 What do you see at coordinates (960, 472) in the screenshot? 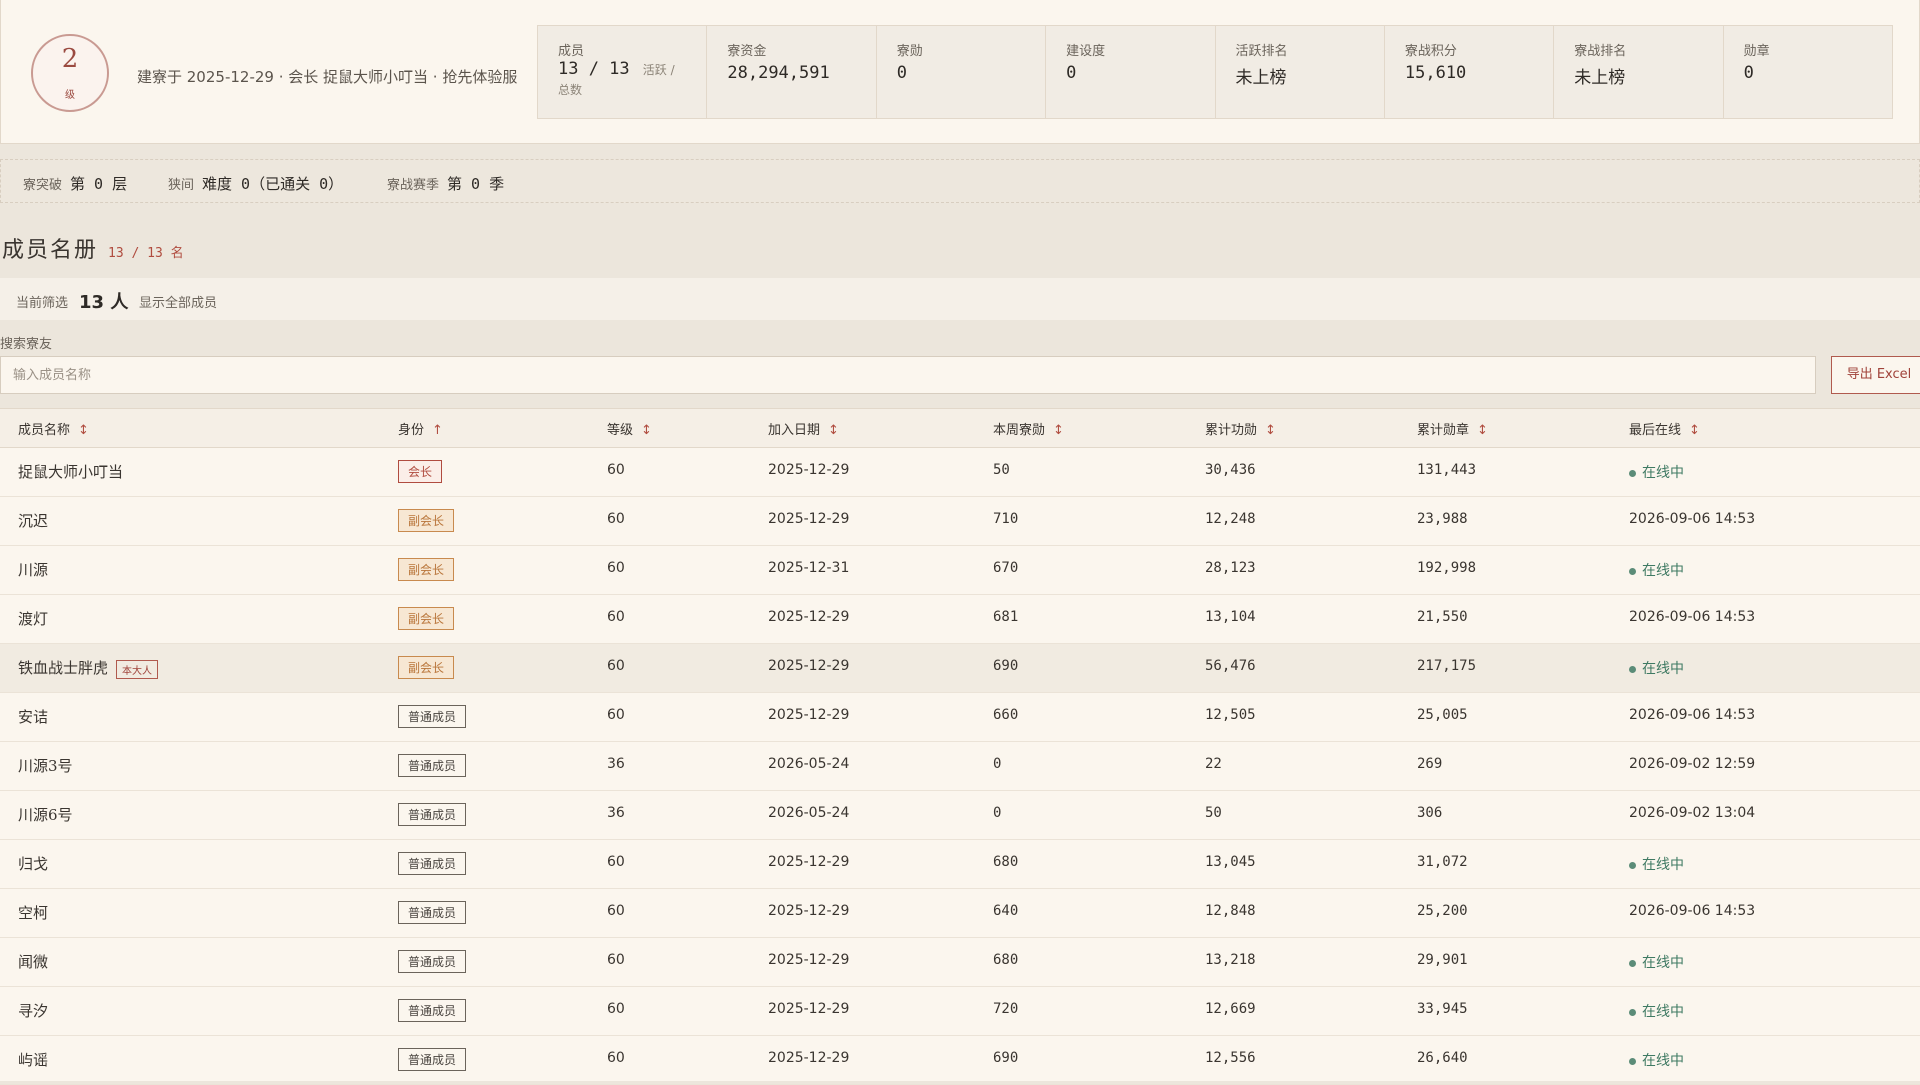
I see `table-row: 捉鼠大师小叮当 会长 60 2025-12-29 50 30,436 131,443 在线中` at bounding box center [960, 472].